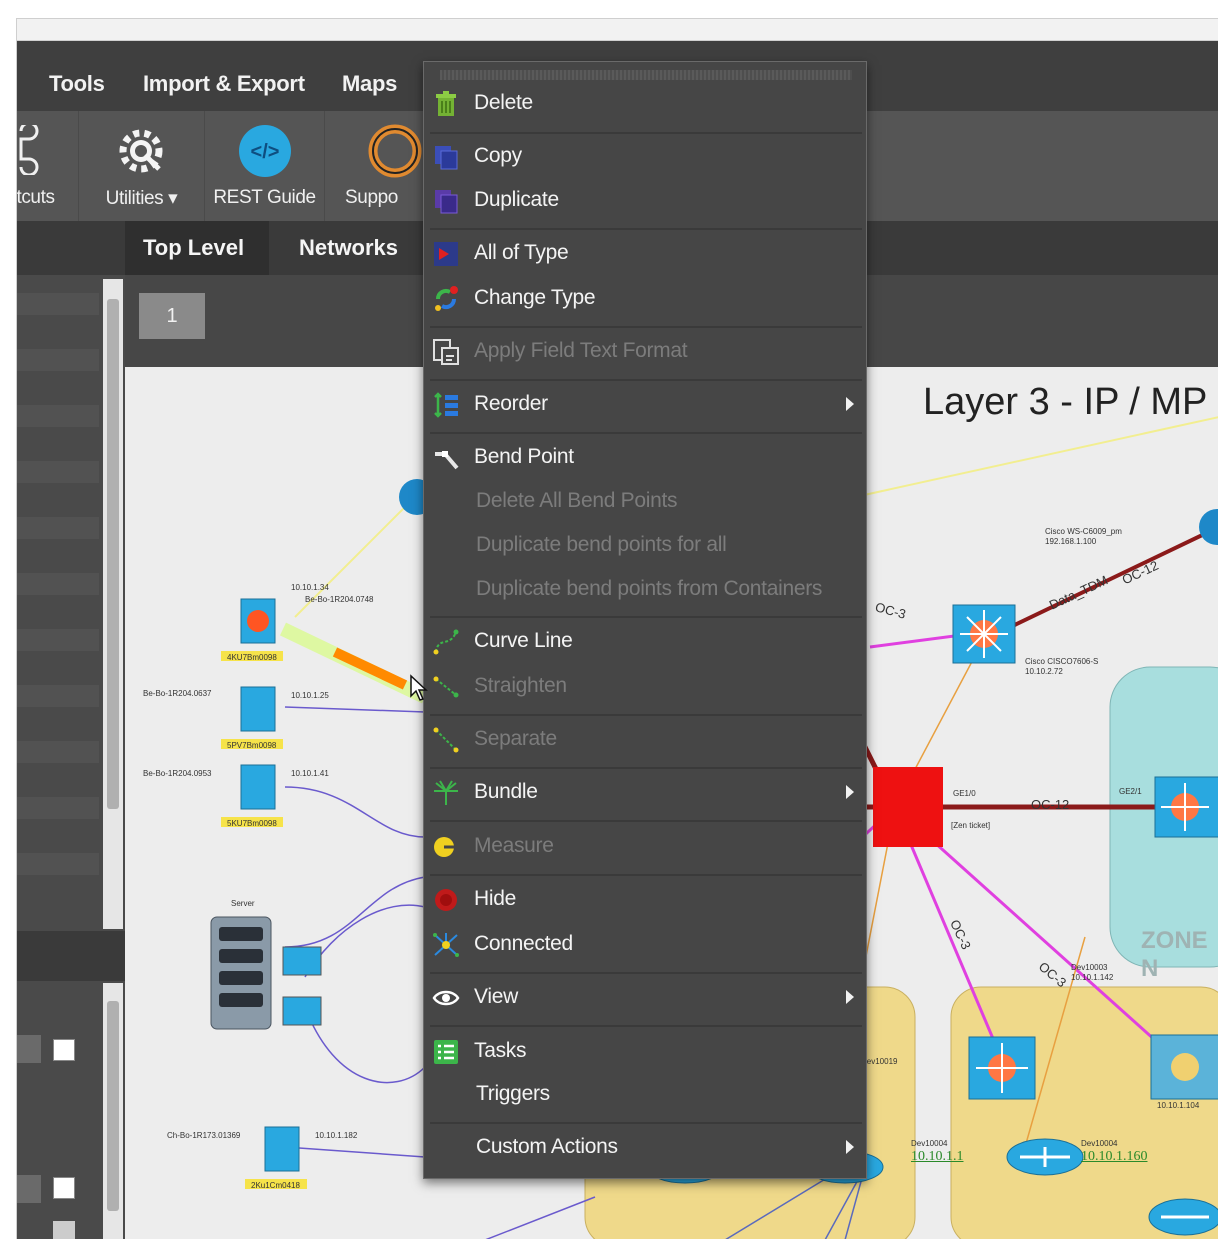 This screenshot has width=1218, height=1239. Describe the element at coordinates (937, 1157) in the screenshot. I see `device-ip-link: 10.10.1.1` at that location.